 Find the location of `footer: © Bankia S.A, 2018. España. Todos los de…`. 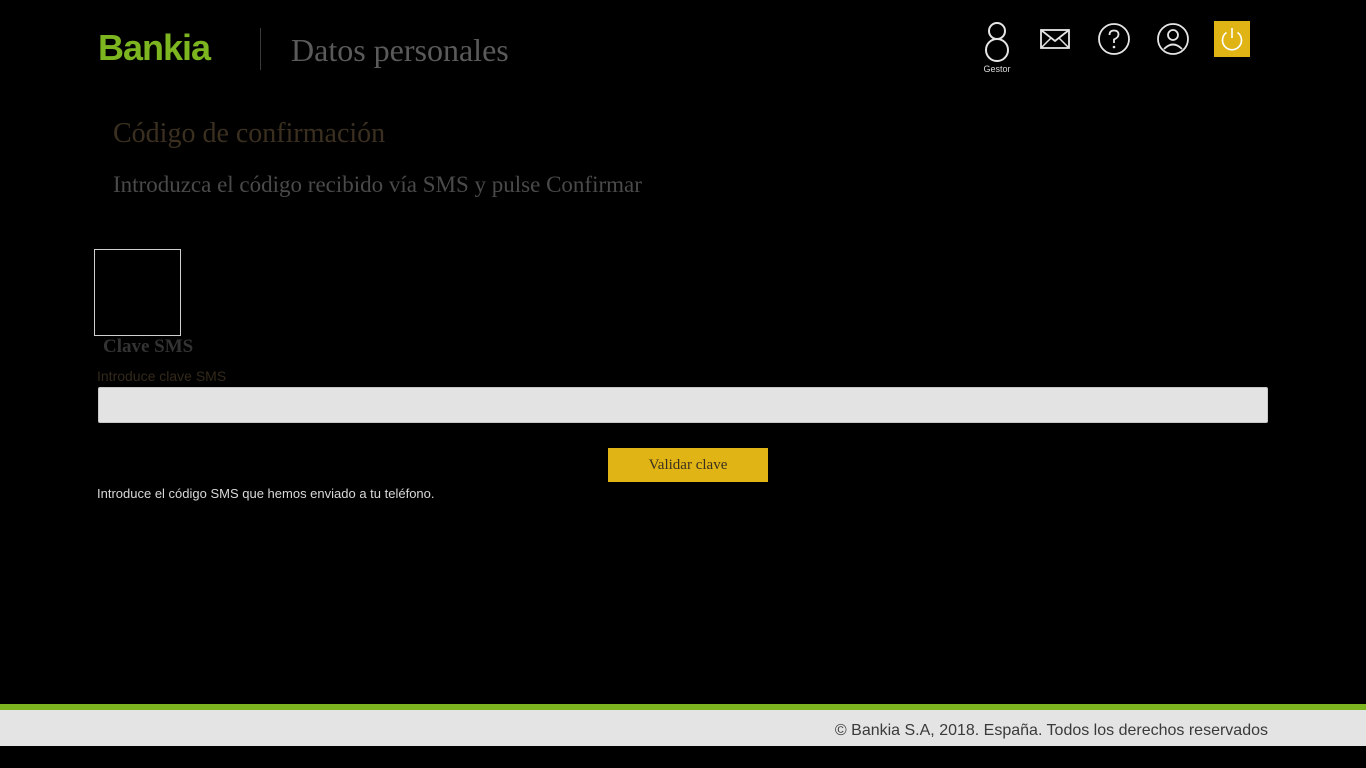

footer: © Bankia S.A, 2018. España. Todos los de… is located at coordinates (683, 728).